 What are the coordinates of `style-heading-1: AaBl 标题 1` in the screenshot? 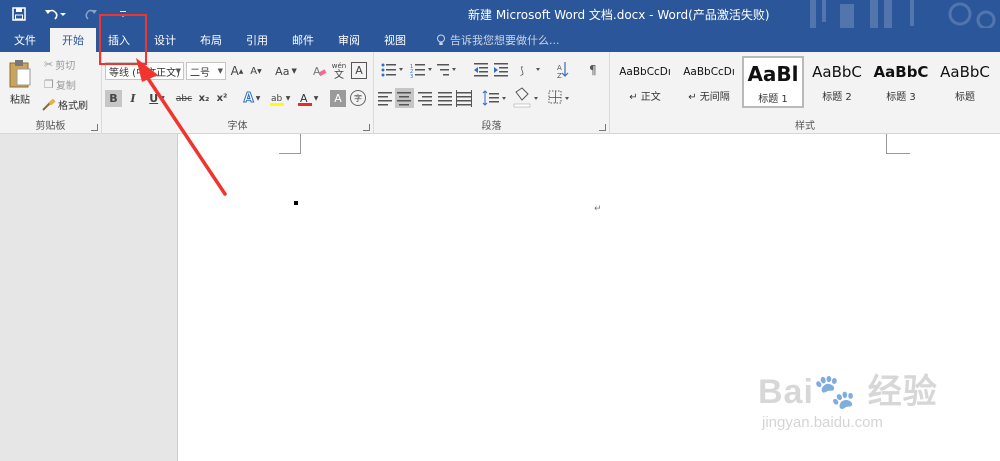 It's located at (773, 82).